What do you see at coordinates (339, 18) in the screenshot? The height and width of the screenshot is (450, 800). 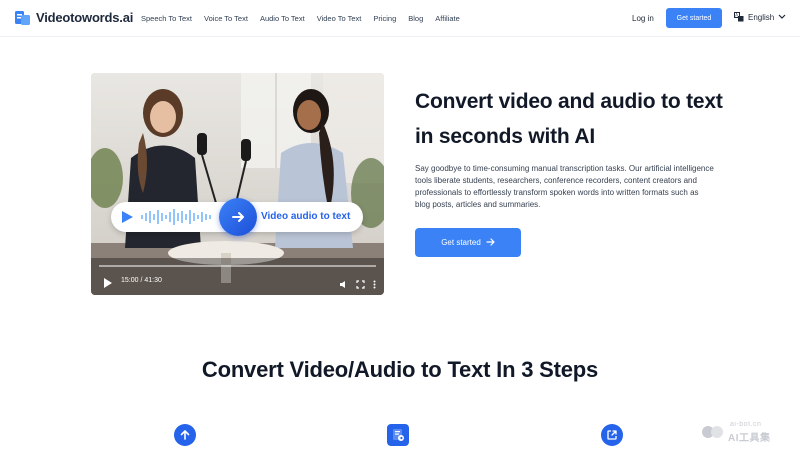 I see `nav-link-video-to-text: Video To Text` at bounding box center [339, 18].